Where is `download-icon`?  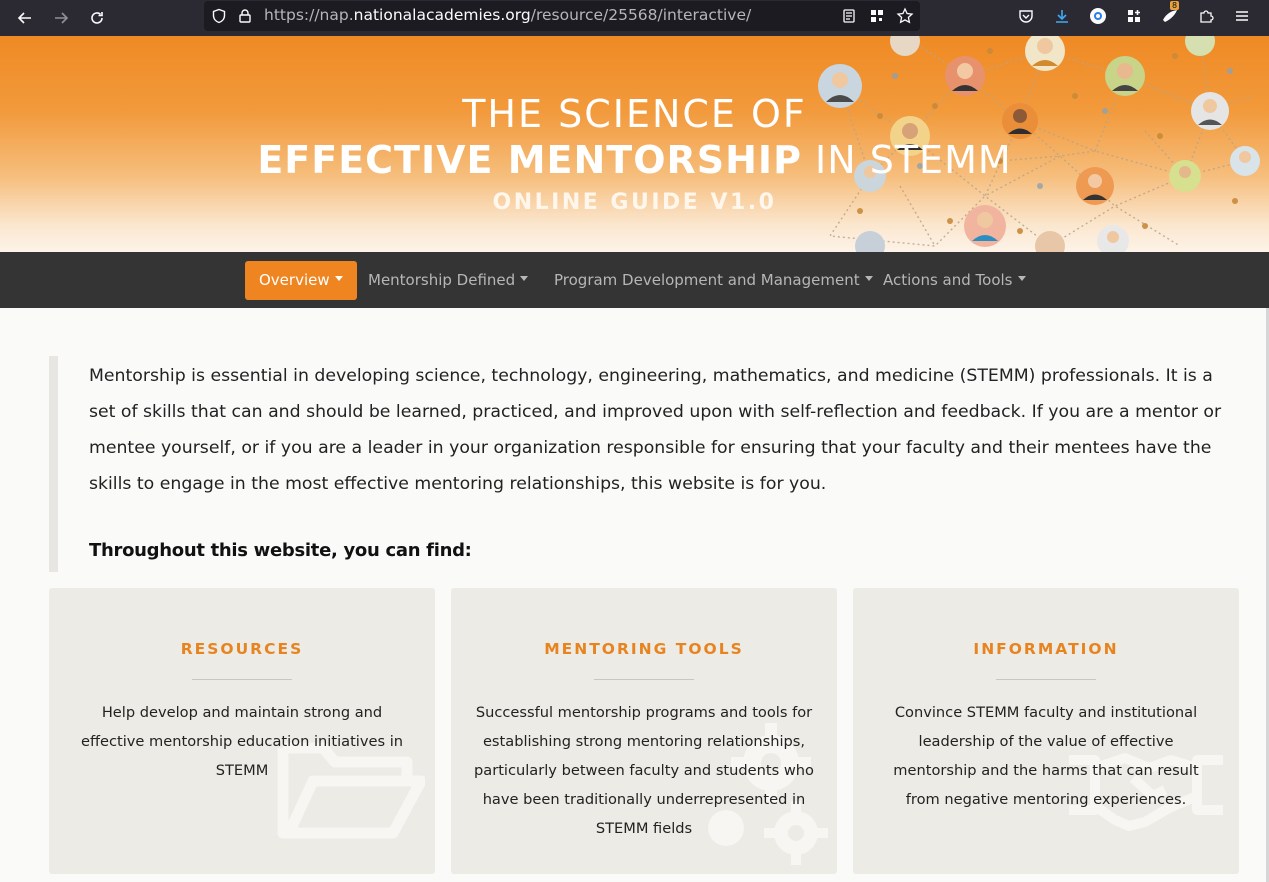
download-icon is located at coordinates (1062, 16).